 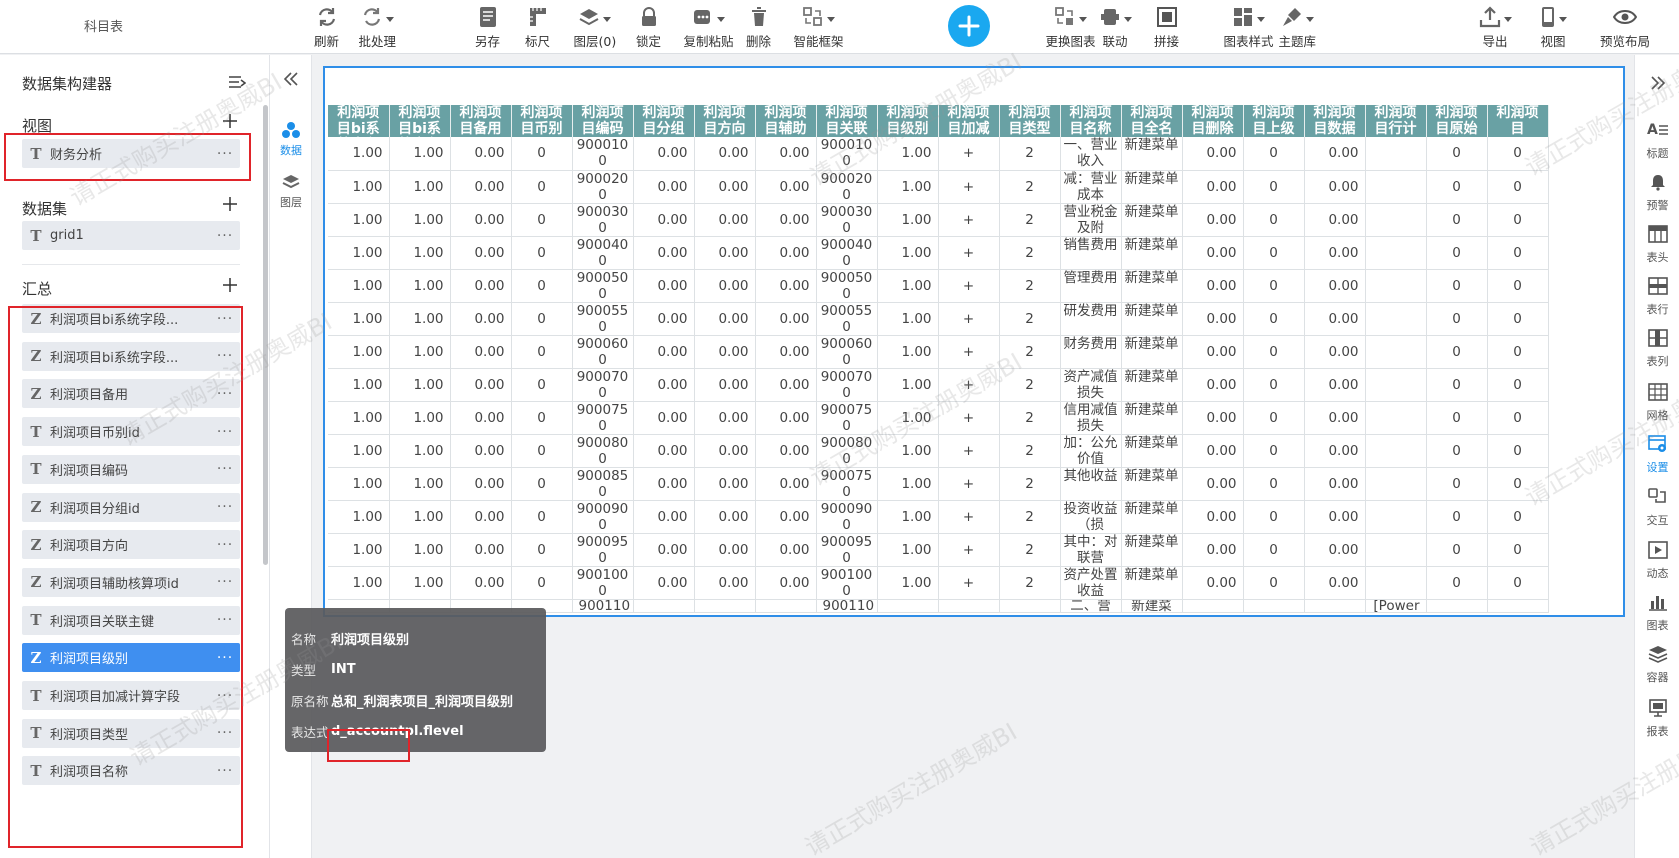 I want to click on add-chart-button, so click(x=969, y=26).